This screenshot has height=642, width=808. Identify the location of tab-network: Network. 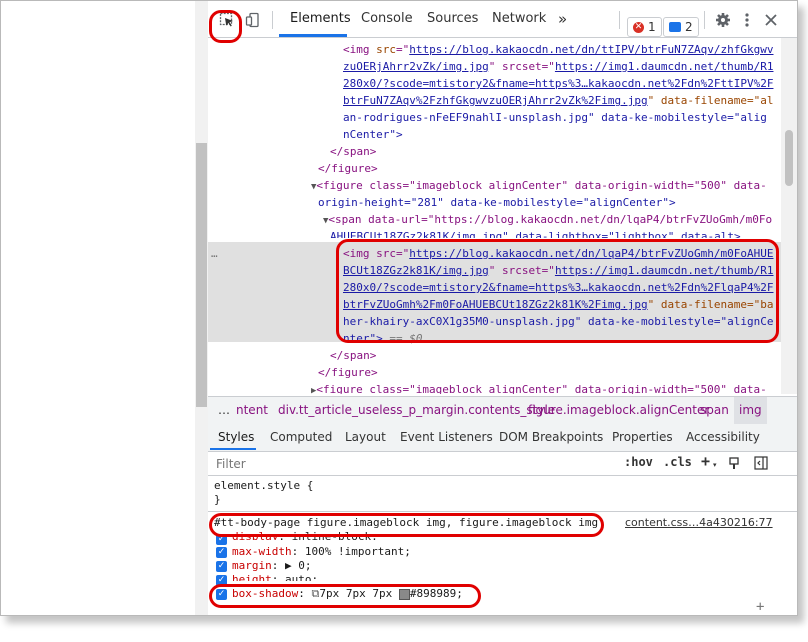
(519, 19).